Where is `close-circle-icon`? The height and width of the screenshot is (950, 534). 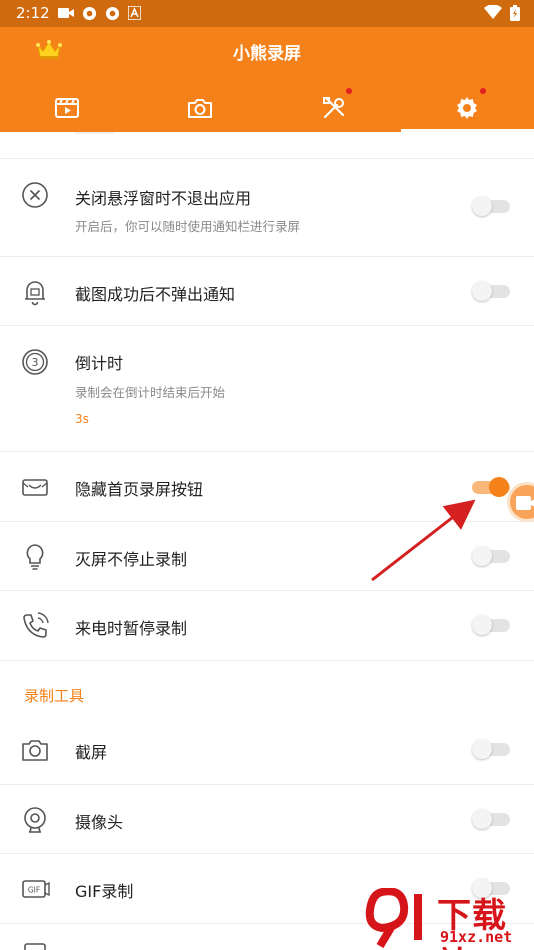 close-circle-icon is located at coordinates (35, 195).